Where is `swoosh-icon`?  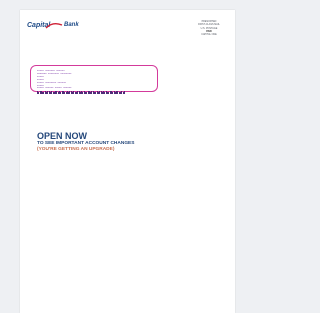
swoosh-icon is located at coordinates (54, 26).